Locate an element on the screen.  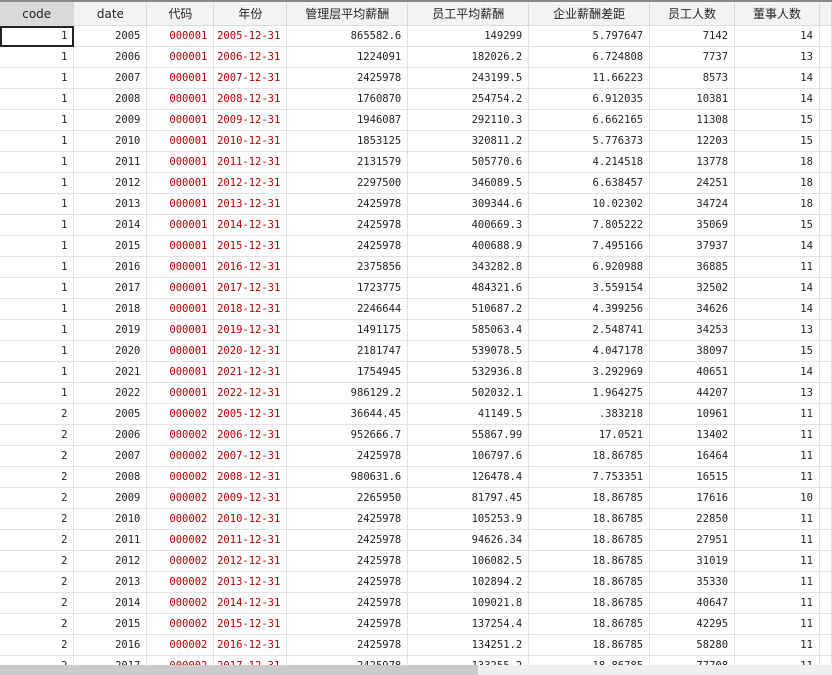
cell-年份: 2010-12-31 is located at coordinates (250, 519).